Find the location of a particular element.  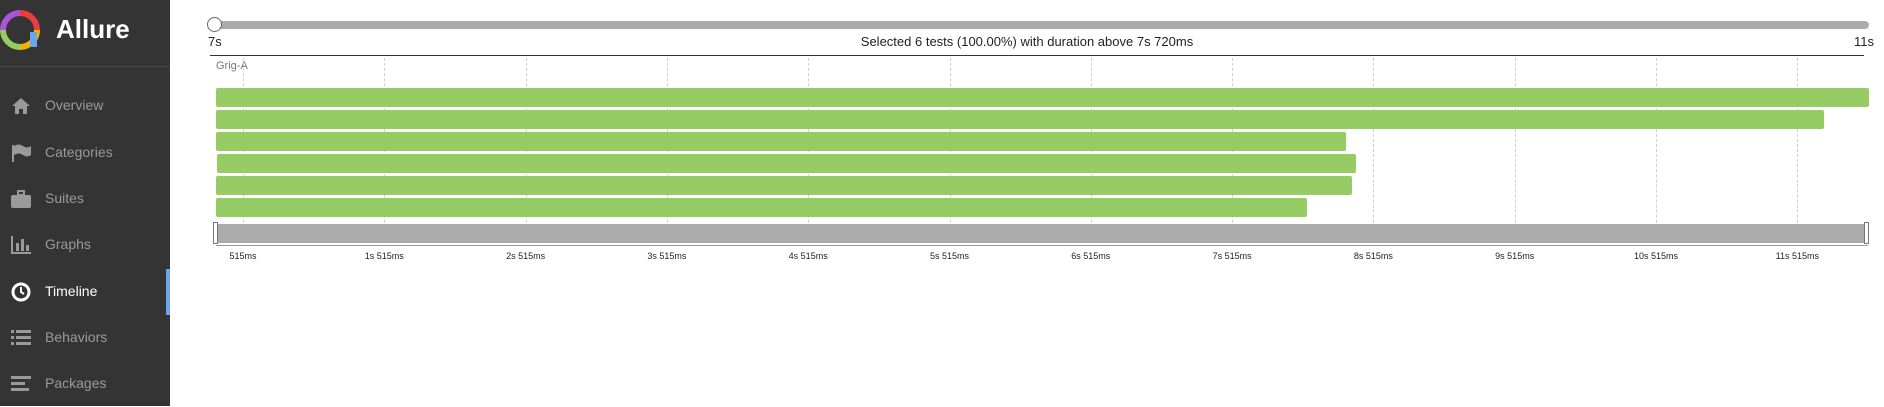

bar-chart-icon is located at coordinates (21, 245).